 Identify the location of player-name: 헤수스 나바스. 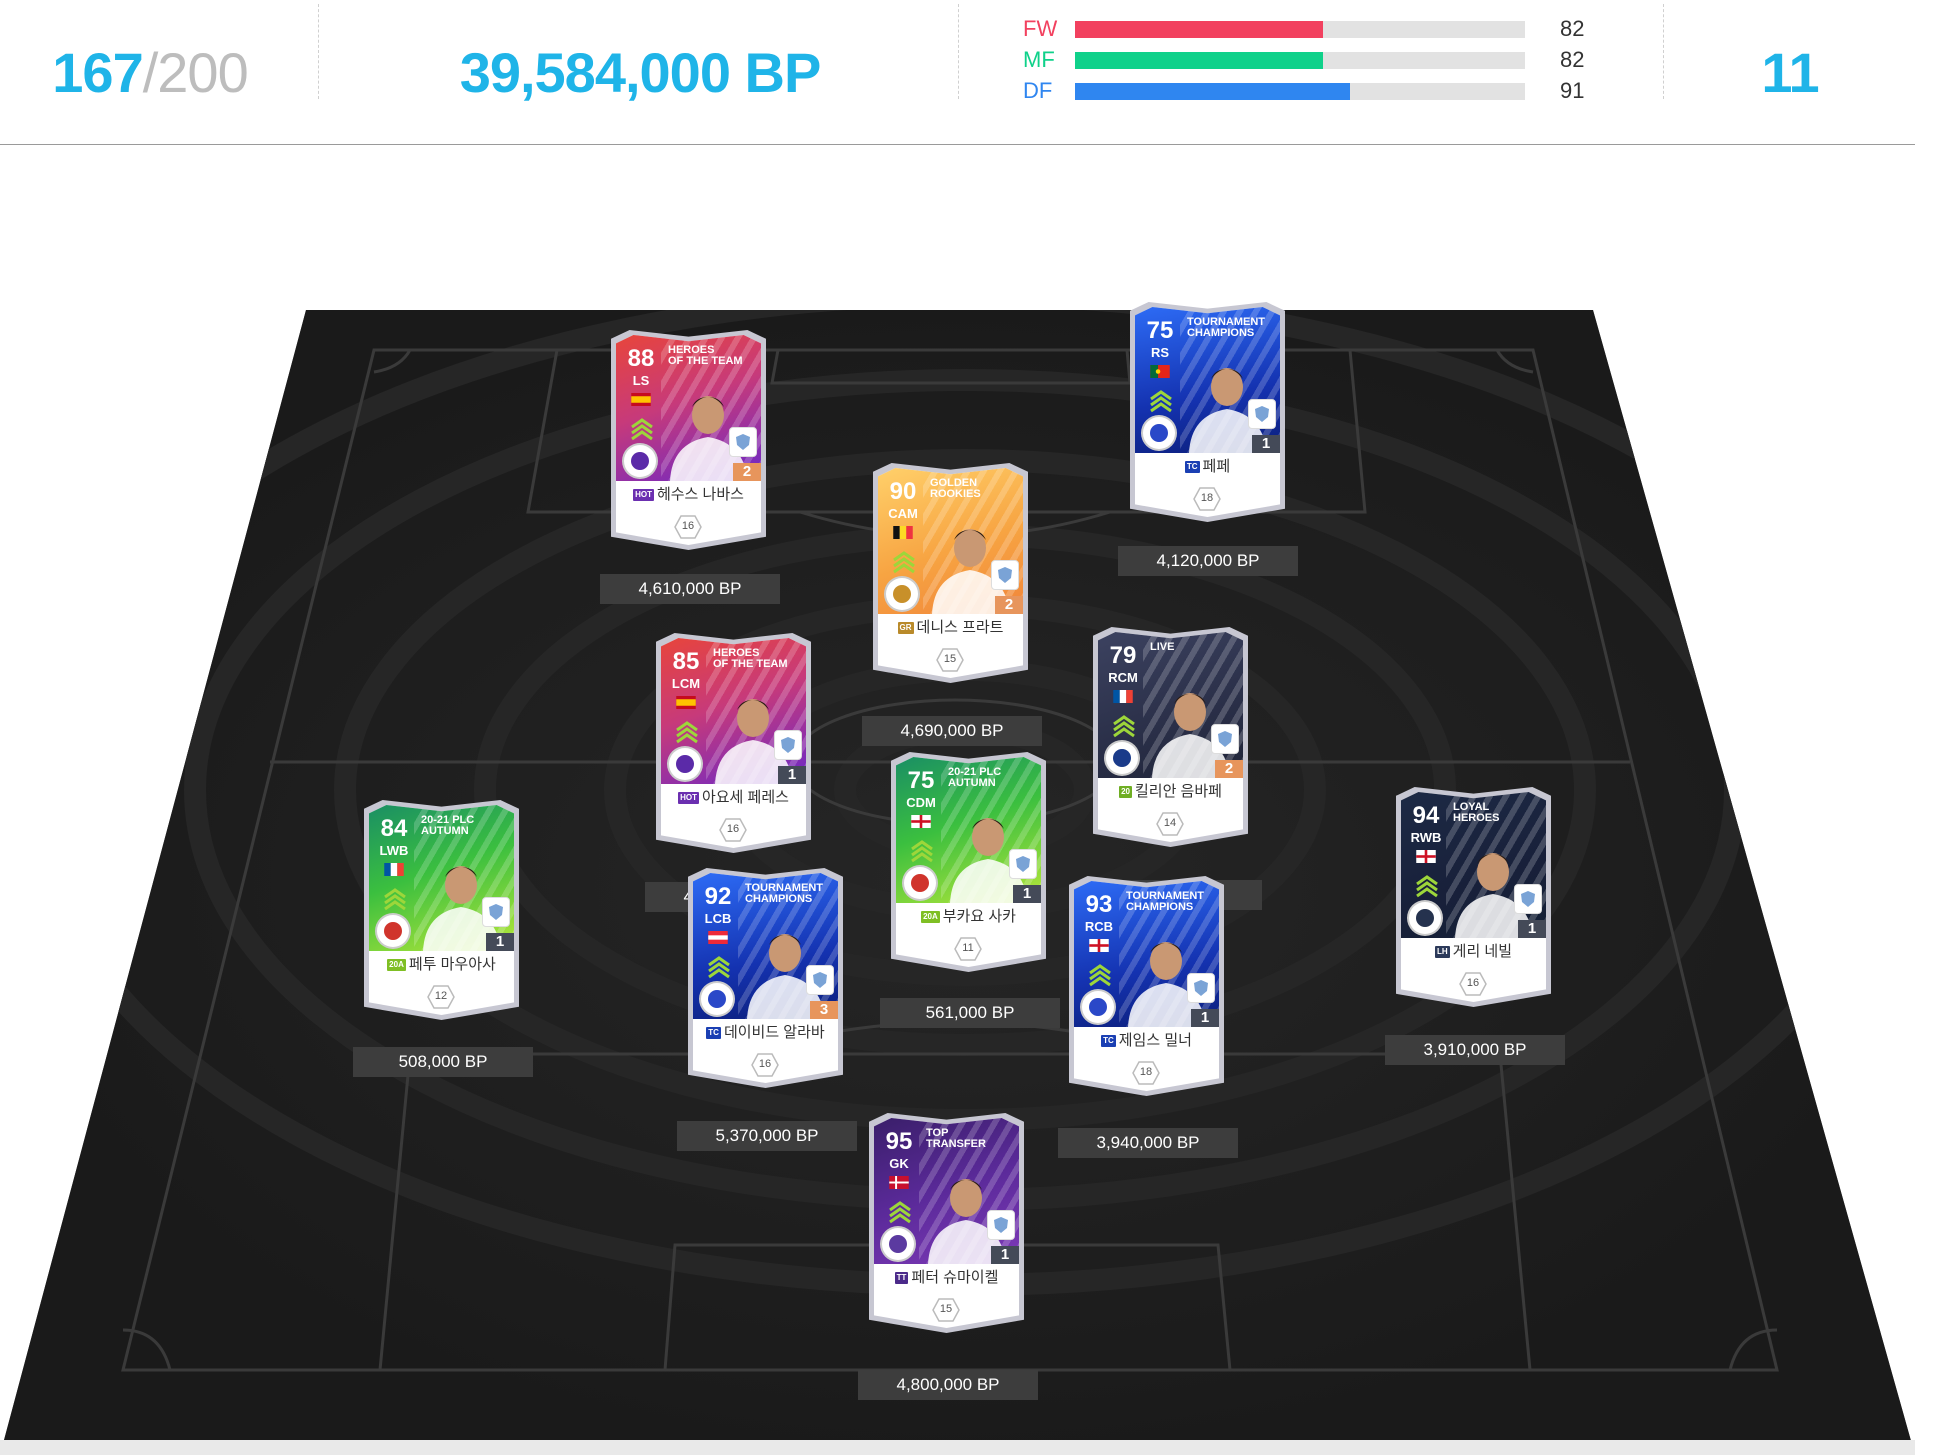
(700, 494).